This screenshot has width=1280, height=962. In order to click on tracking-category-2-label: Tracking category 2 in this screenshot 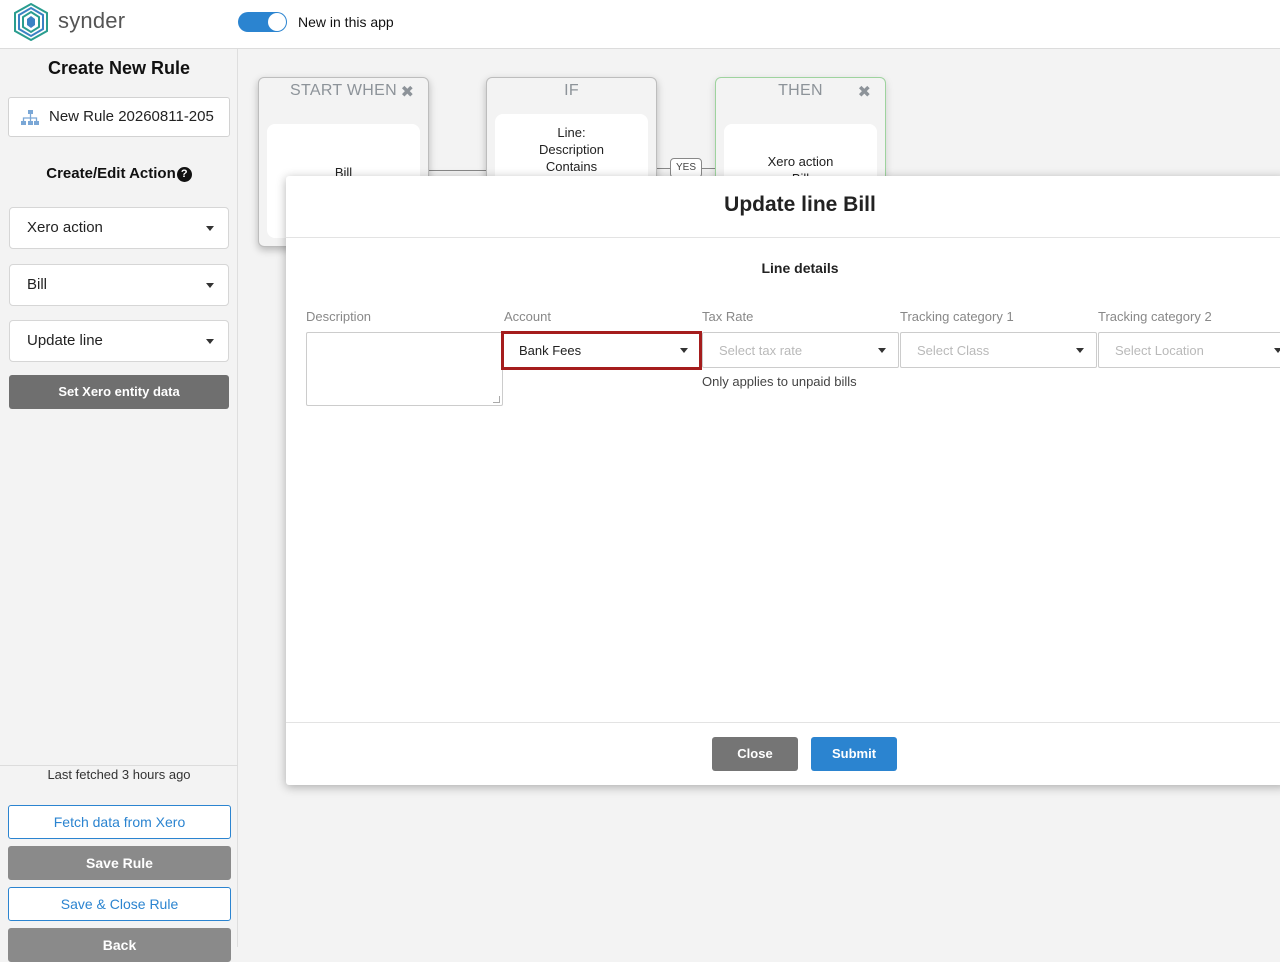, I will do `click(1155, 316)`.